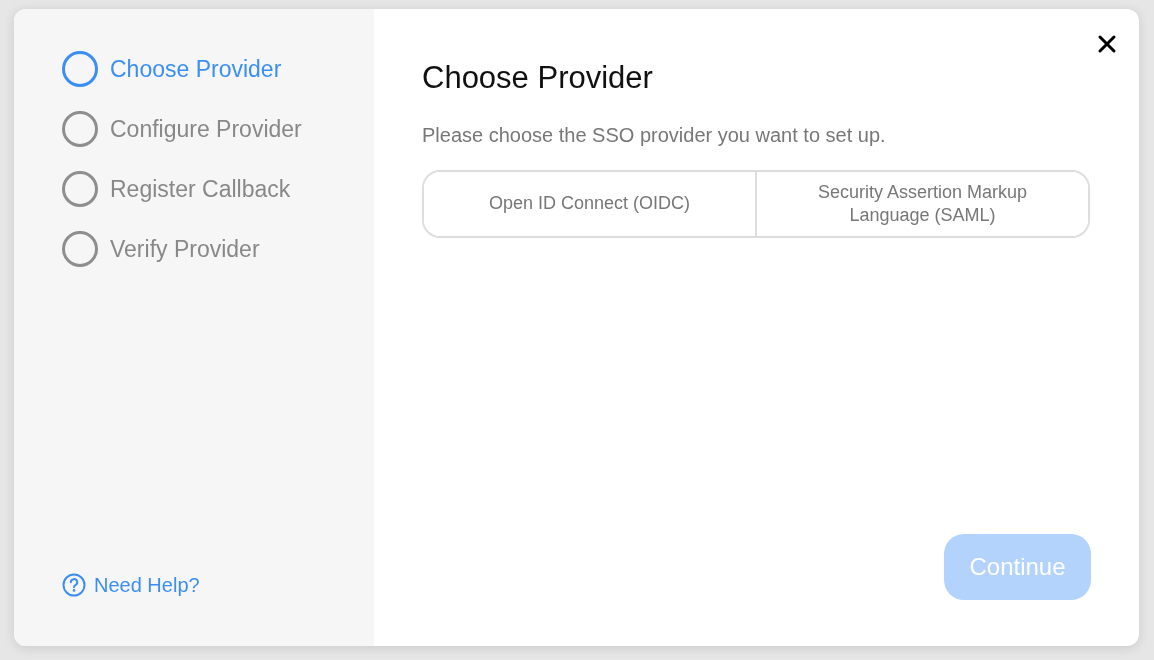 The width and height of the screenshot is (1154, 660). I want to click on description: Please choose the SSO provider you want to set up., so click(654, 136).